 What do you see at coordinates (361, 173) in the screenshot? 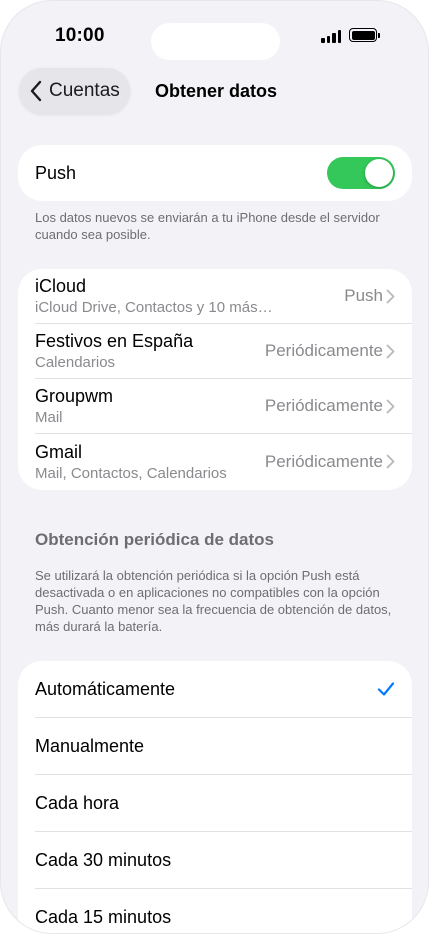
I see `push-toggle` at bounding box center [361, 173].